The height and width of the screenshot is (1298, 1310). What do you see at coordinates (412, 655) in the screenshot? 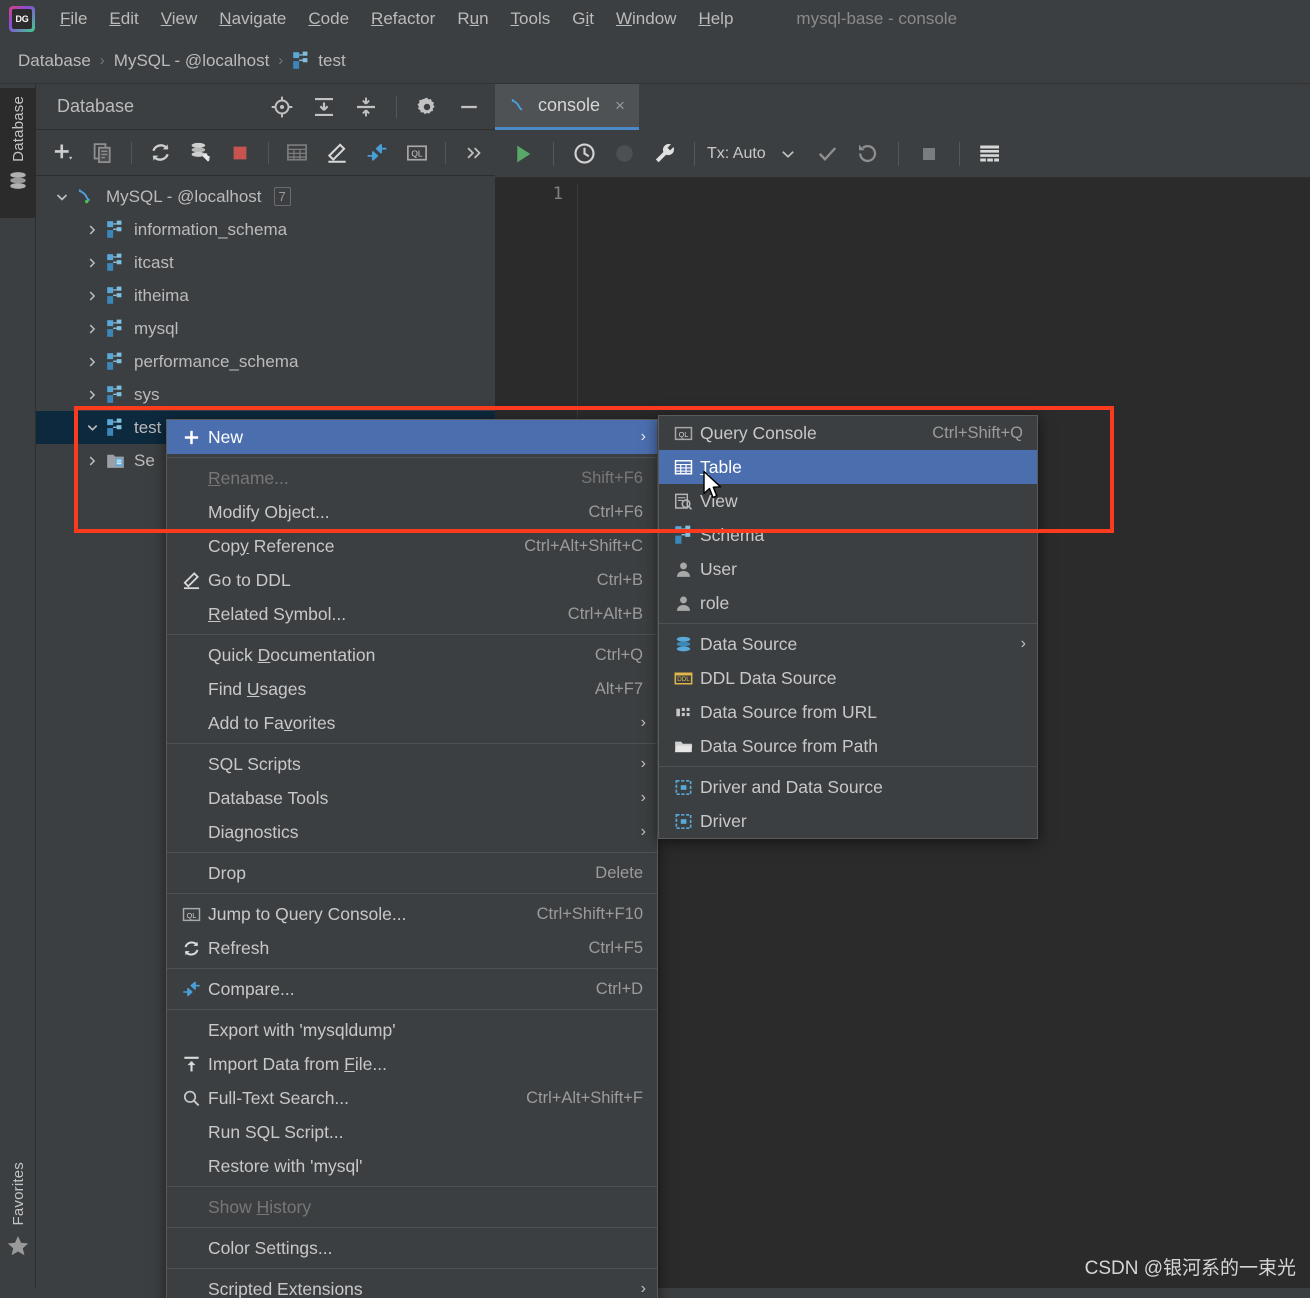
I see `menu-item-quick-documentation: Quick Documentation Ctrl+Q` at bounding box center [412, 655].